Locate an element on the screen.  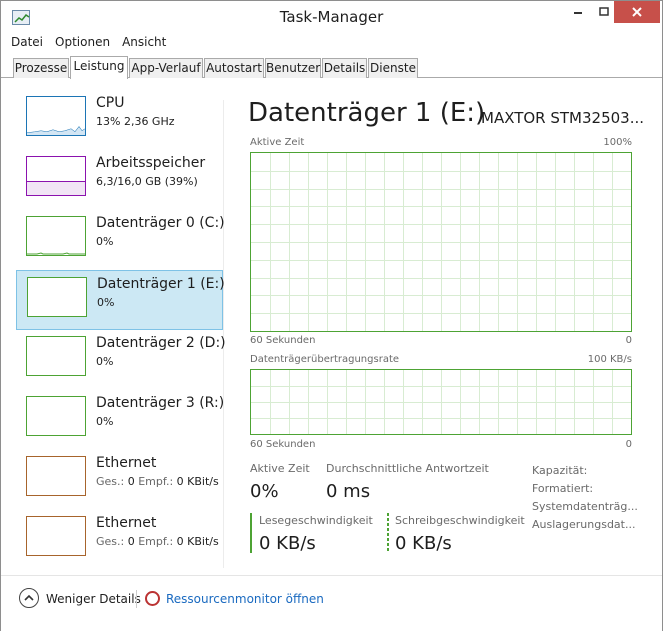
sidebar-item-ethernet-1: Ethernet Ges.: 0 Empf.: 0 KBit/s is located at coordinates (119, 480).